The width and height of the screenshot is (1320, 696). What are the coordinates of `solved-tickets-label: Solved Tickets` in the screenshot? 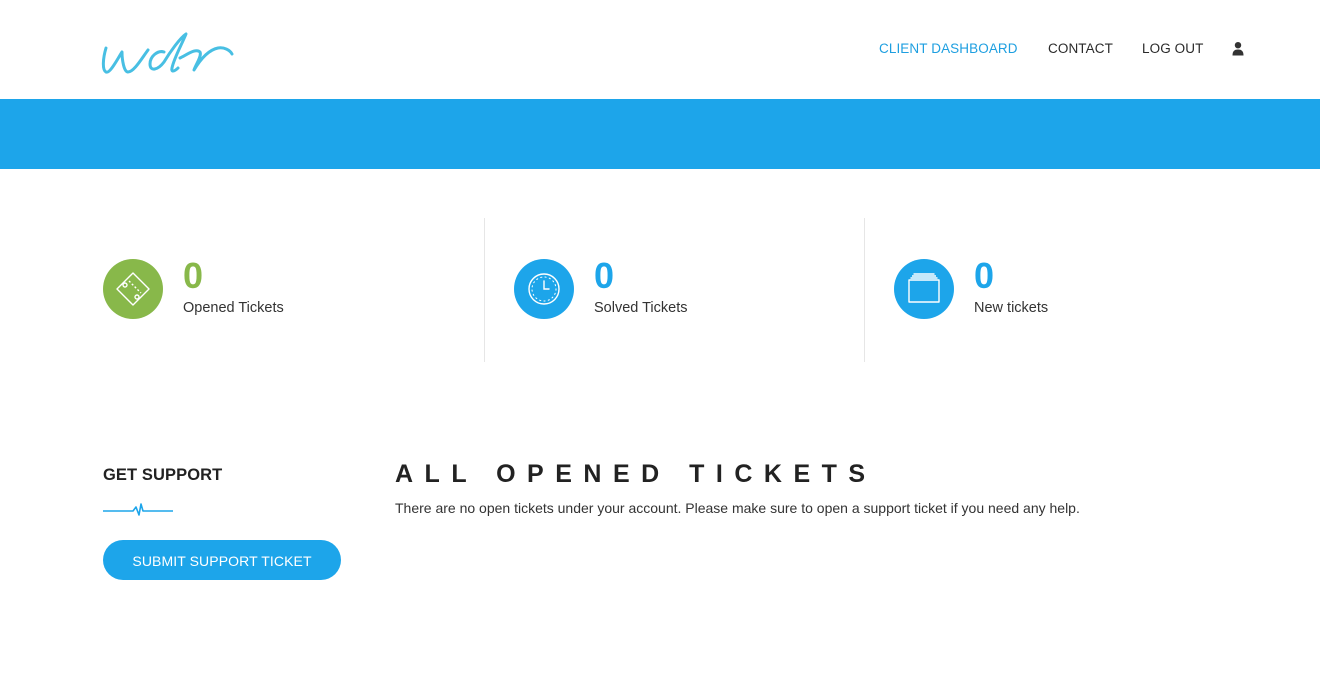 It's located at (641, 308).